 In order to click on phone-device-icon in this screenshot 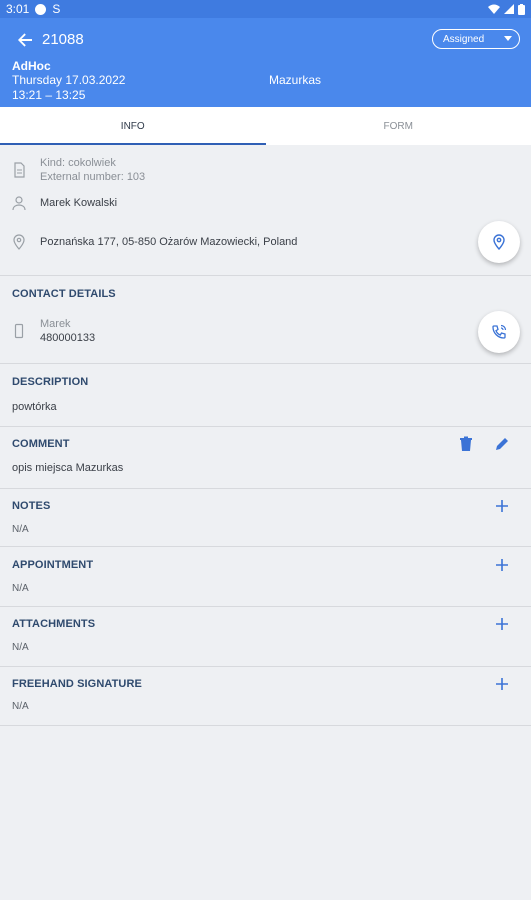, I will do `click(19, 331)`.